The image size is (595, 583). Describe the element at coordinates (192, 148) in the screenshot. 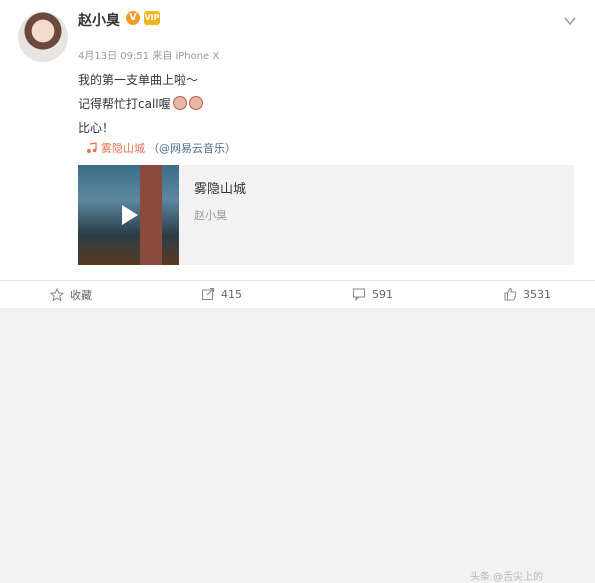

I see `music-link-source: （@网易云音乐）` at that location.